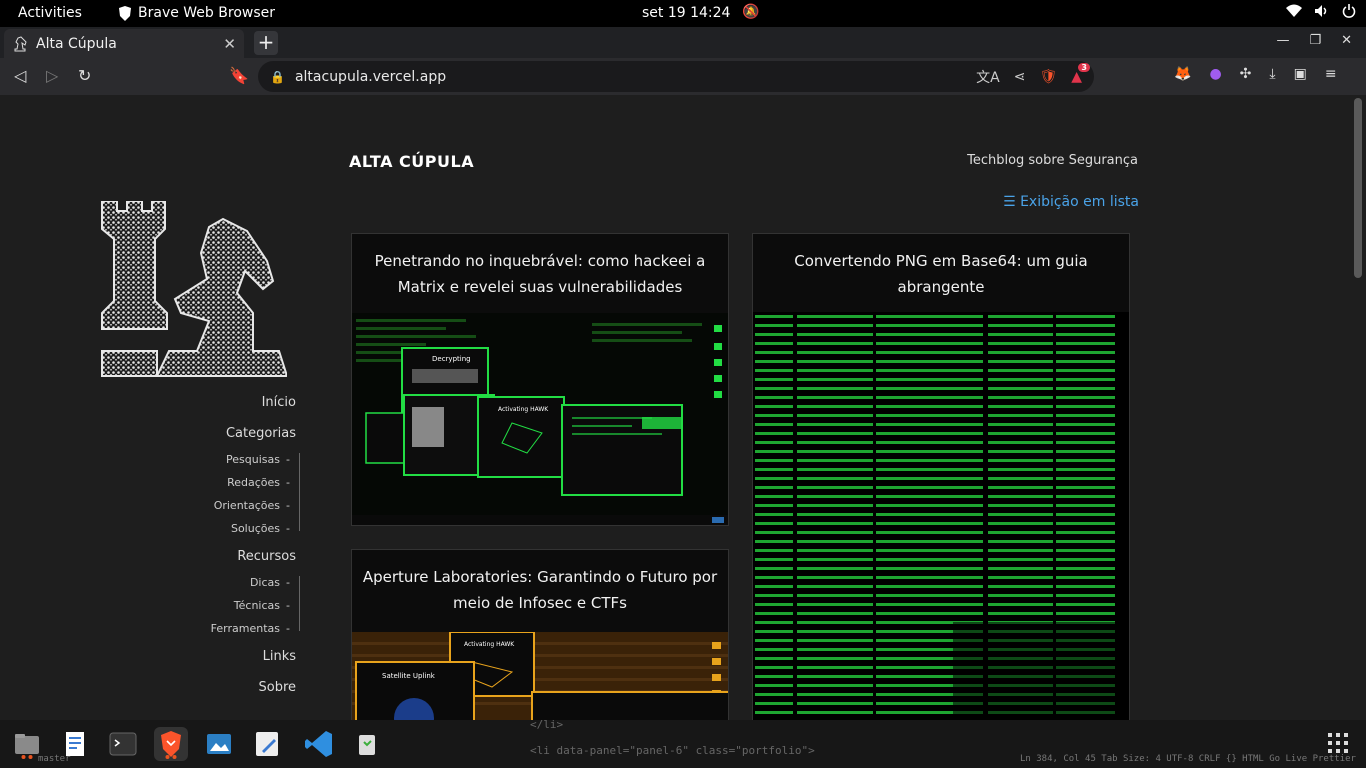 Image resolution: width=1366 pixels, height=768 pixels. Describe the element at coordinates (84, 75) in the screenshot. I see `reload-icon: ↻` at that location.